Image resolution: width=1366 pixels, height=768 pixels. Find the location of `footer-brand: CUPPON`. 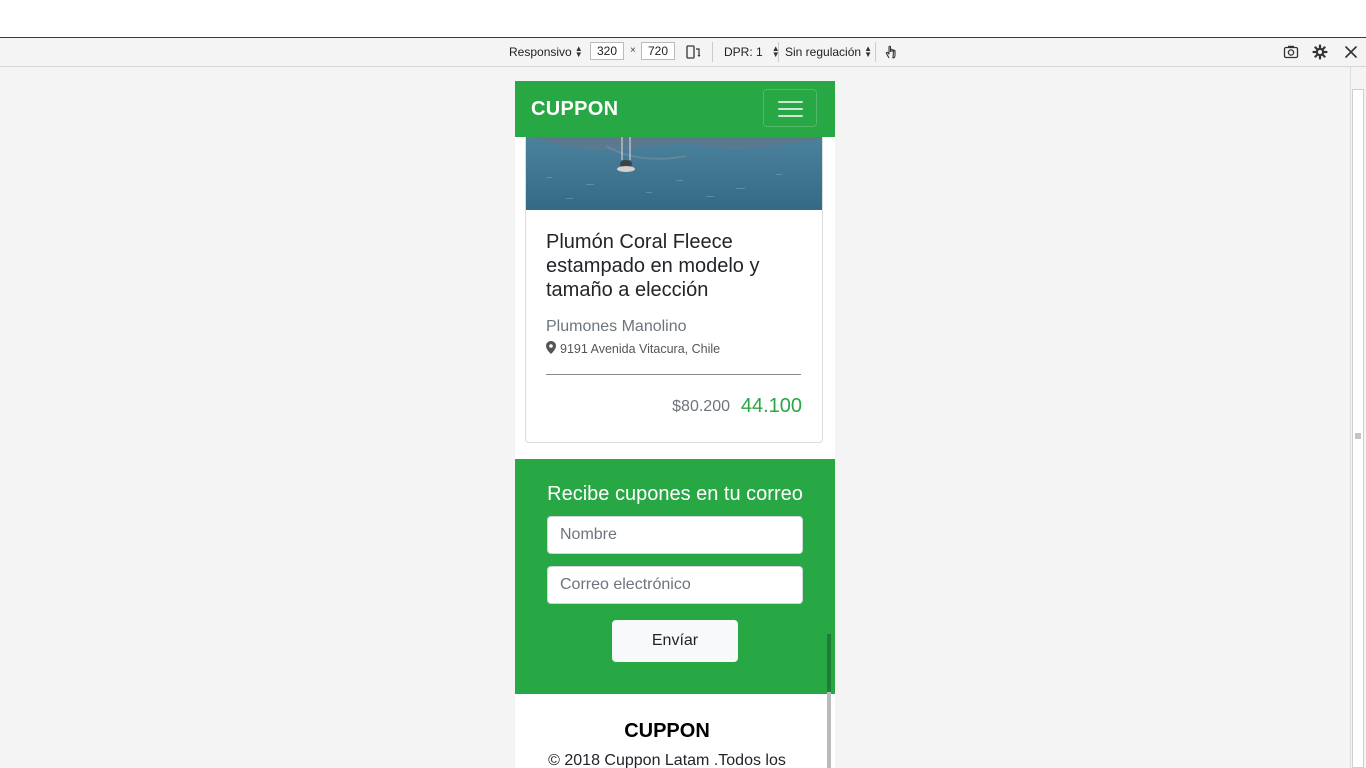

footer-brand: CUPPON is located at coordinates (667, 731).